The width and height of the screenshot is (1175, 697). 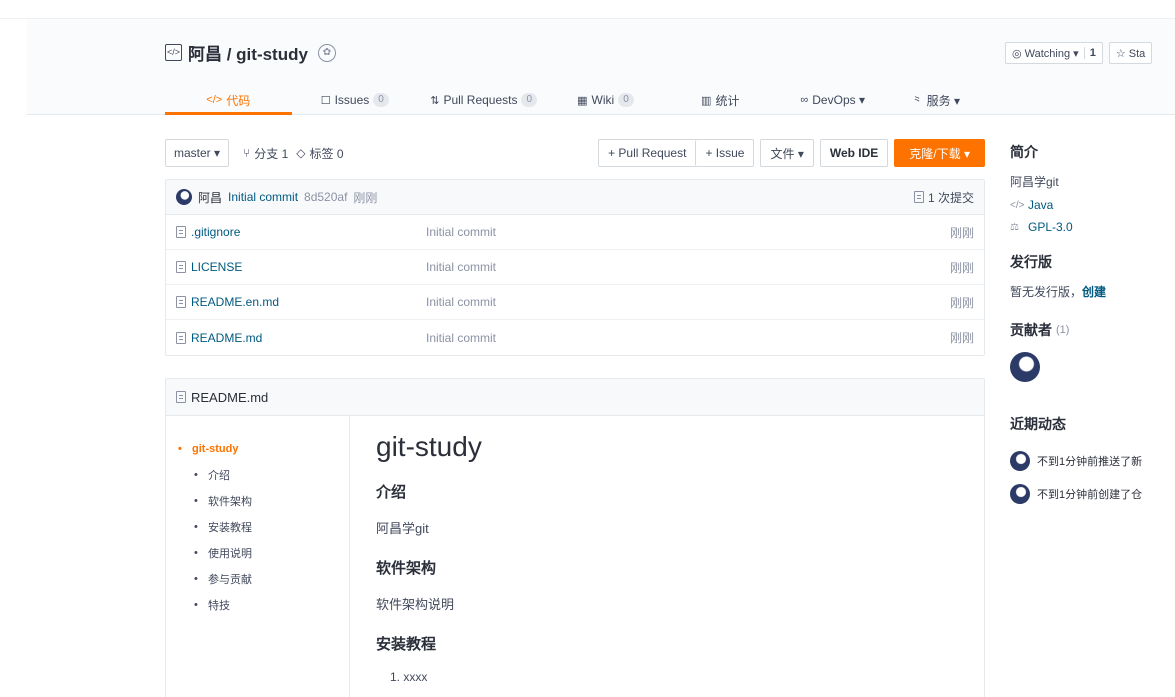 What do you see at coordinates (257, 449) in the screenshot?
I see `toc-item: git-study` at bounding box center [257, 449].